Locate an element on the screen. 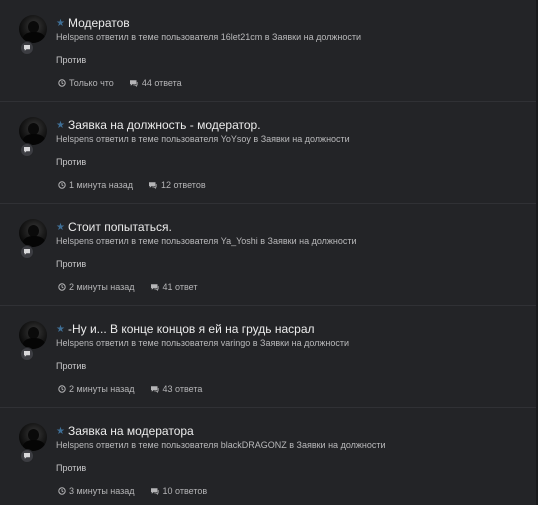 This screenshot has height=505, width=538. replies-count: 43 ответа is located at coordinates (182, 389).